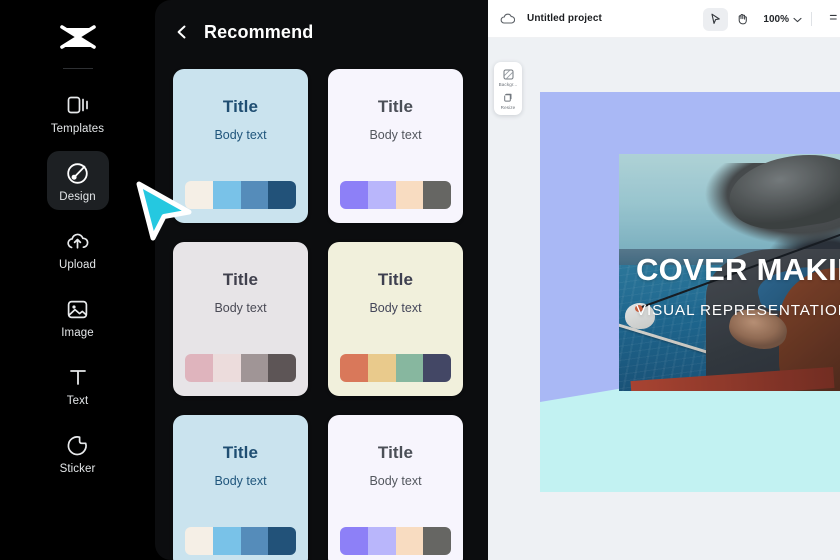 The image size is (840, 560). What do you see at coordinates (77, 129) in the screenshot?
I see `sidebar-item-label: Templates` at bounding box center [77, 129].